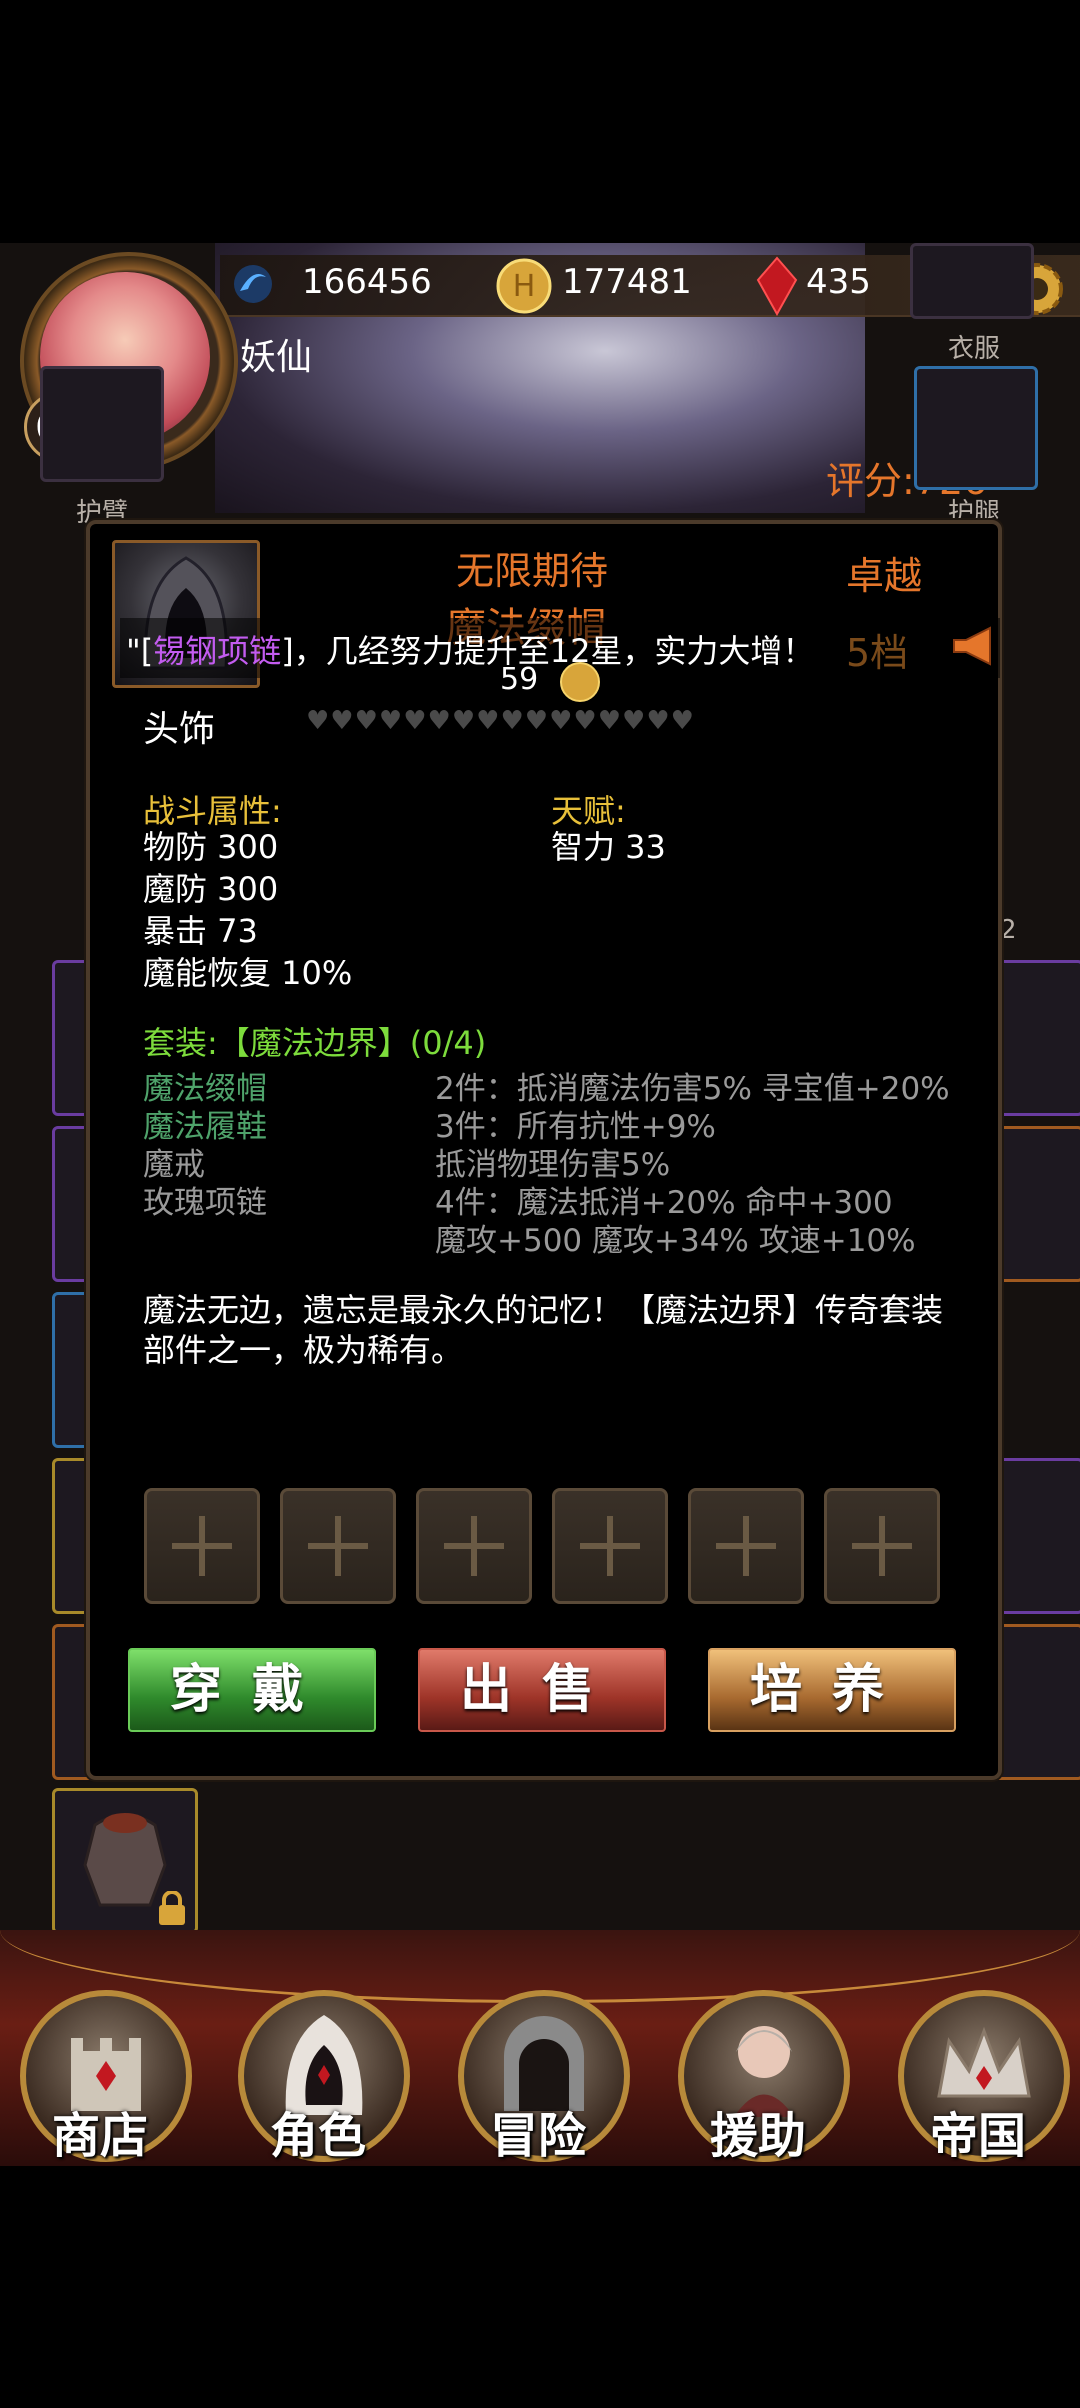 Image resolution: width=1080 pixels, height=2408 pixels. I want to click on coin-small-icon, so click(580, 682).